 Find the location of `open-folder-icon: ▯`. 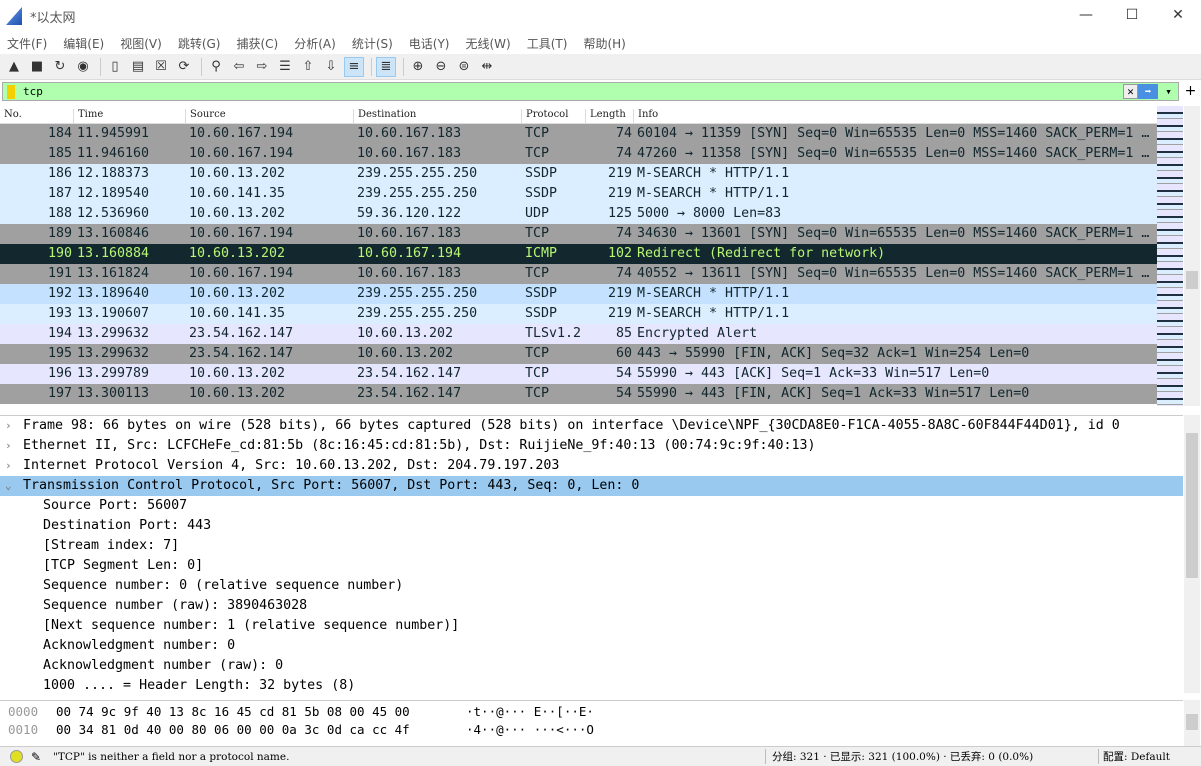

open-folder-icon: ▯ is located at coordinates (115, 67).